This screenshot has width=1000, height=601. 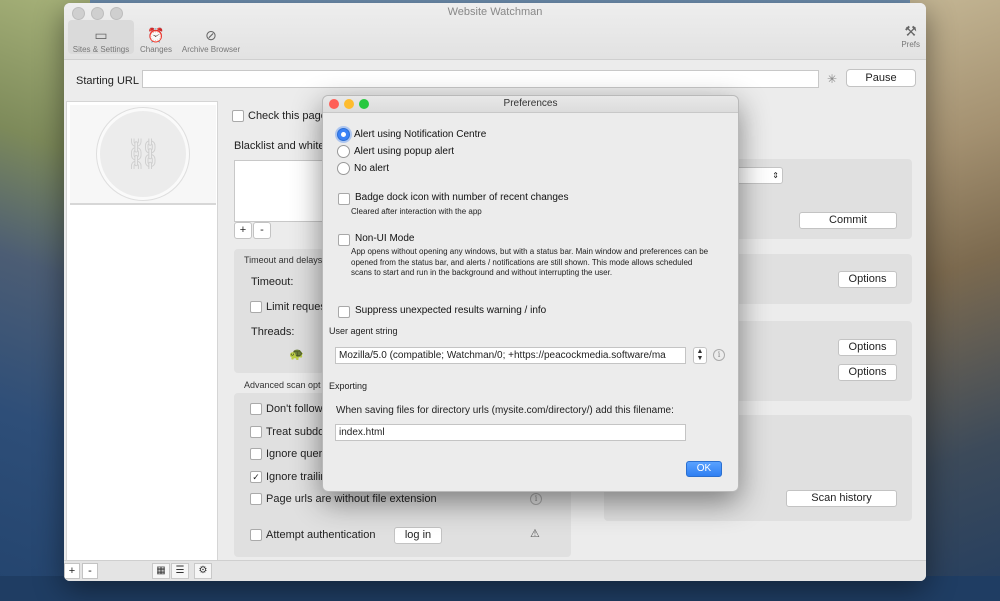 I want to click on blacklist-remove-button: -, so click(x=262, y=230).